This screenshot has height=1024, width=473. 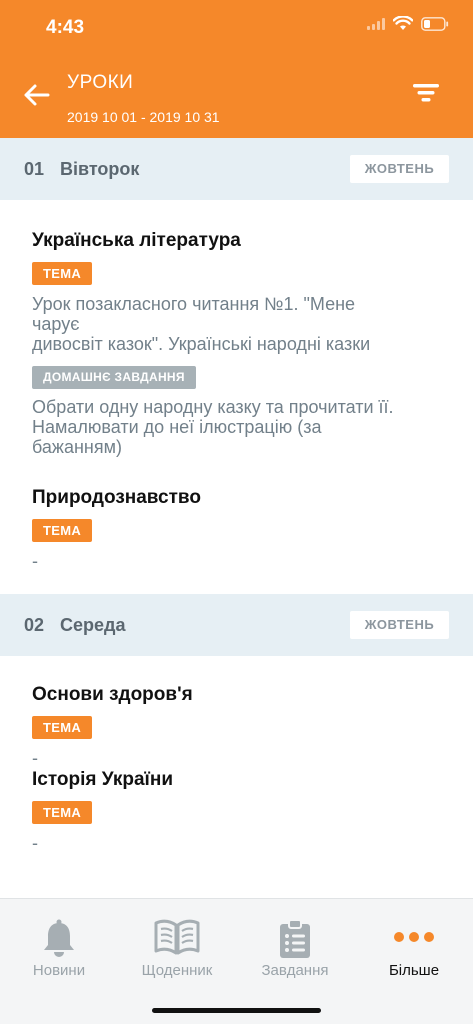 I want to click on homework-line: бажанням), so click(x=77, y=447).